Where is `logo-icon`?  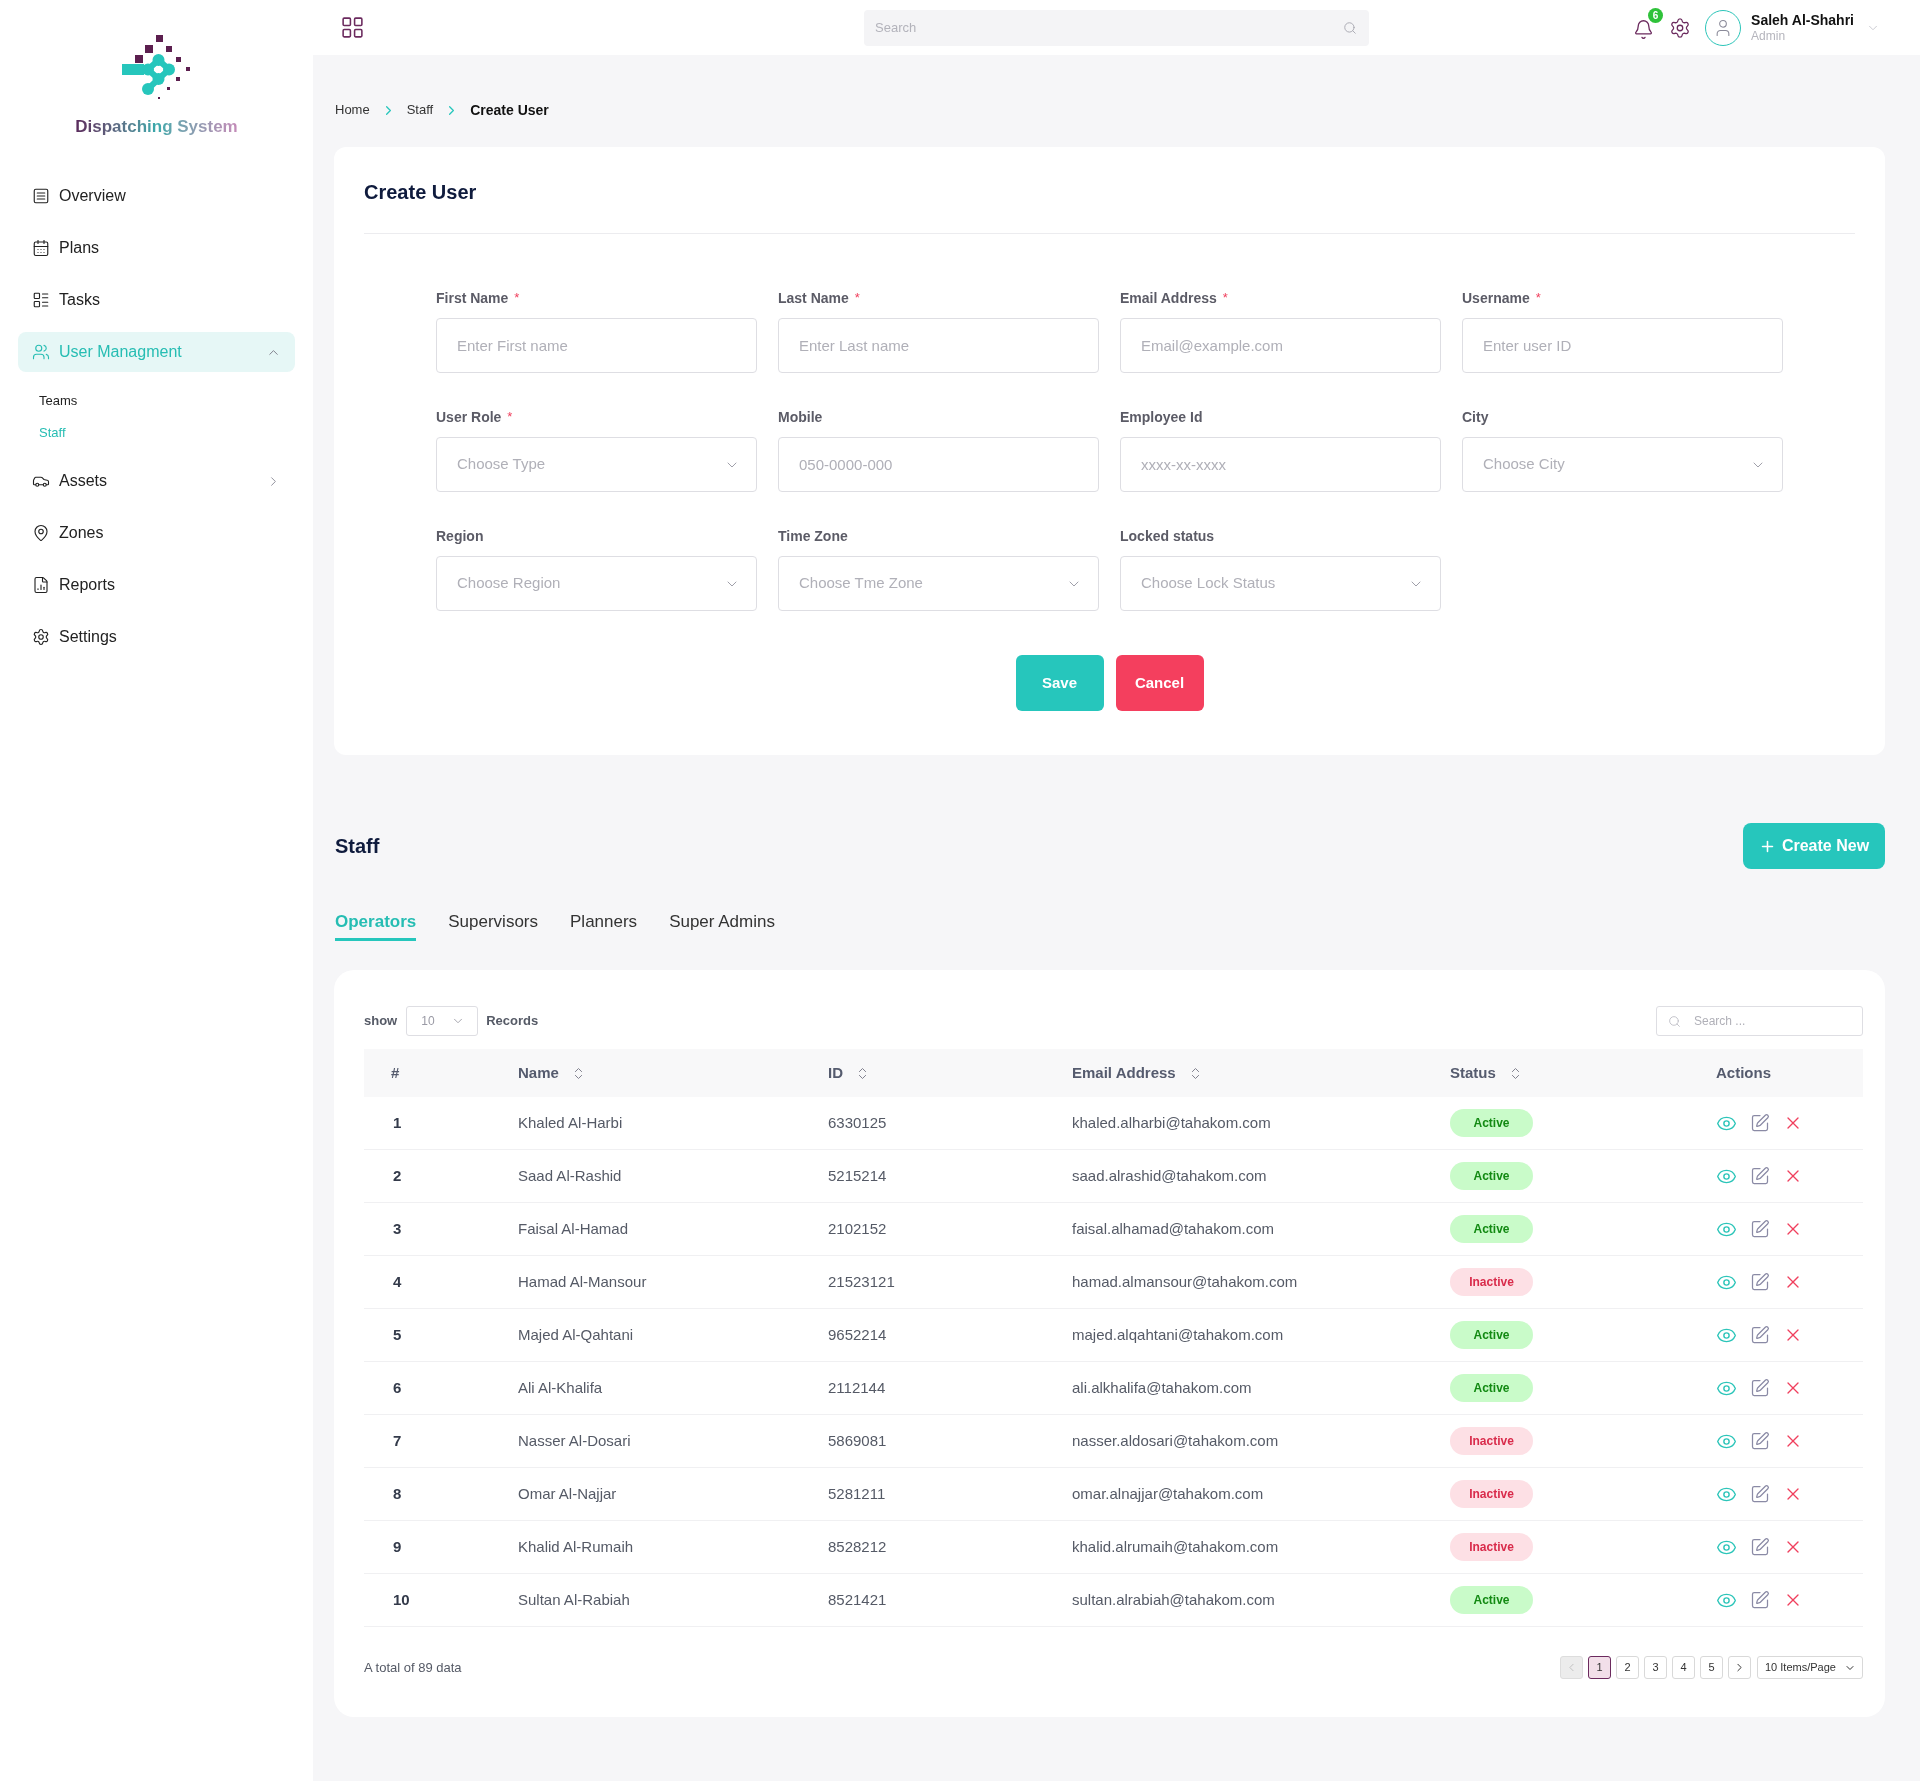 logo-icon is located at coordinates (156, 68).